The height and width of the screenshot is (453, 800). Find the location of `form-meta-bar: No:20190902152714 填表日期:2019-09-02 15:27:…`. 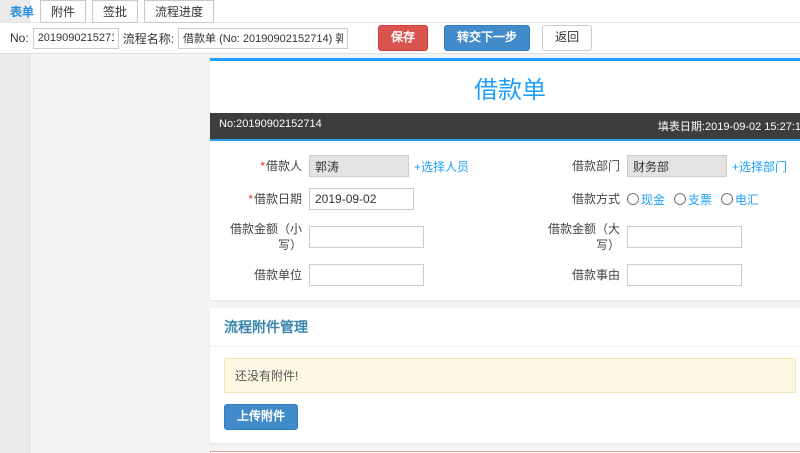

form-meta-bar: No:20190902152714 填表日期:2019-09-02 15:27:… is located at coordinates (505, 126).